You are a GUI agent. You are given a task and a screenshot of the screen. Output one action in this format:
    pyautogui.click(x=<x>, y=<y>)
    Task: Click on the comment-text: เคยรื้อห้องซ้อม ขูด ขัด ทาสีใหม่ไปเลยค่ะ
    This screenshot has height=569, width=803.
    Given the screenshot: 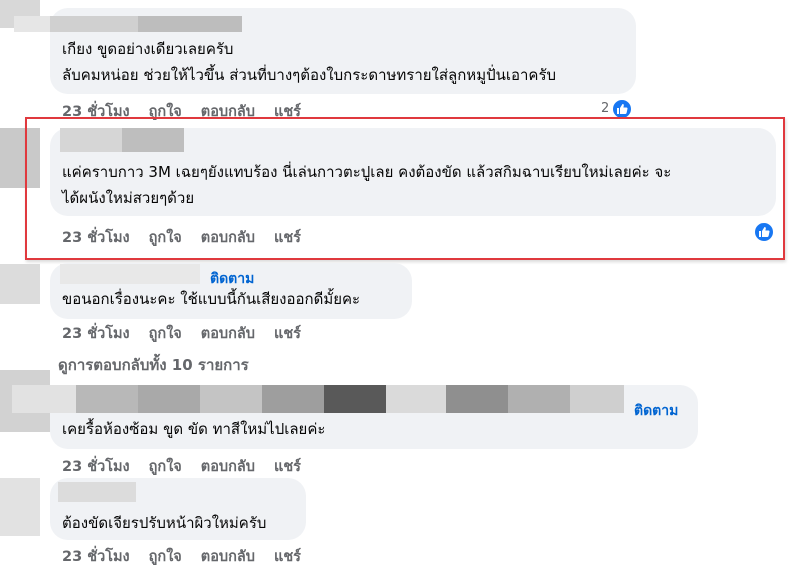 What is the action you would take?
    pyautogui.click(x=194, y=429)
    